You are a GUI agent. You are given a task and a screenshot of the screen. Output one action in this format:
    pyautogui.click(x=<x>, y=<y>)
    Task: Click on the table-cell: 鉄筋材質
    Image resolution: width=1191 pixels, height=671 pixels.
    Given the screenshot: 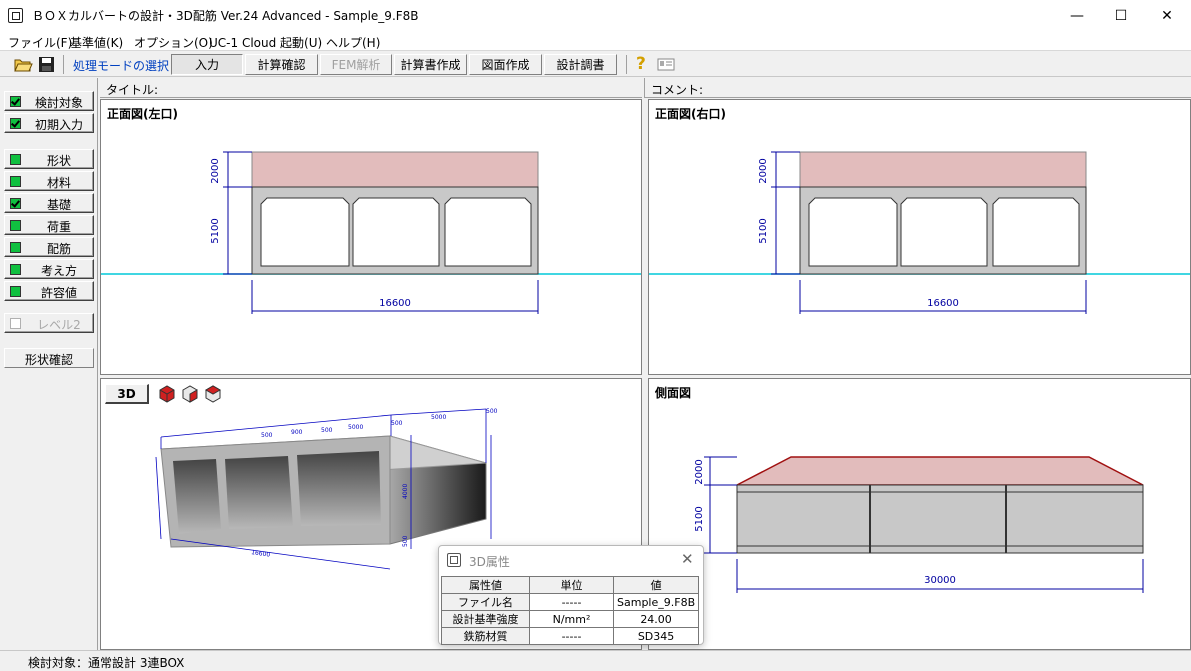 What is the action you would take?
    pyautogui.click(x=485, y=636)
    